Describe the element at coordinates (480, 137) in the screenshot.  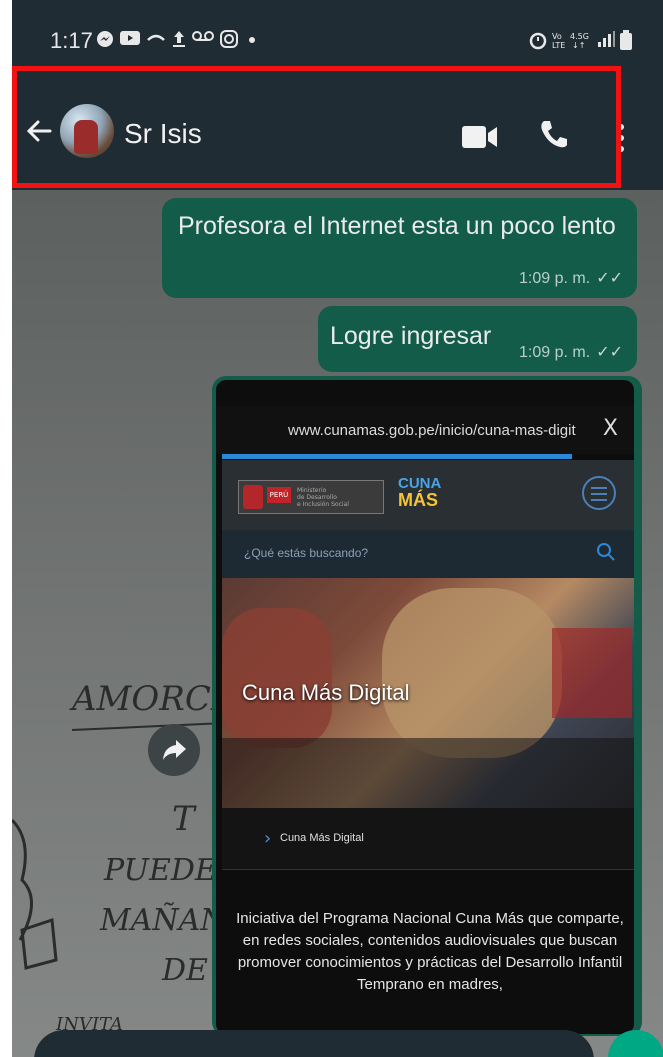
I see `video-call-icon` at that location.